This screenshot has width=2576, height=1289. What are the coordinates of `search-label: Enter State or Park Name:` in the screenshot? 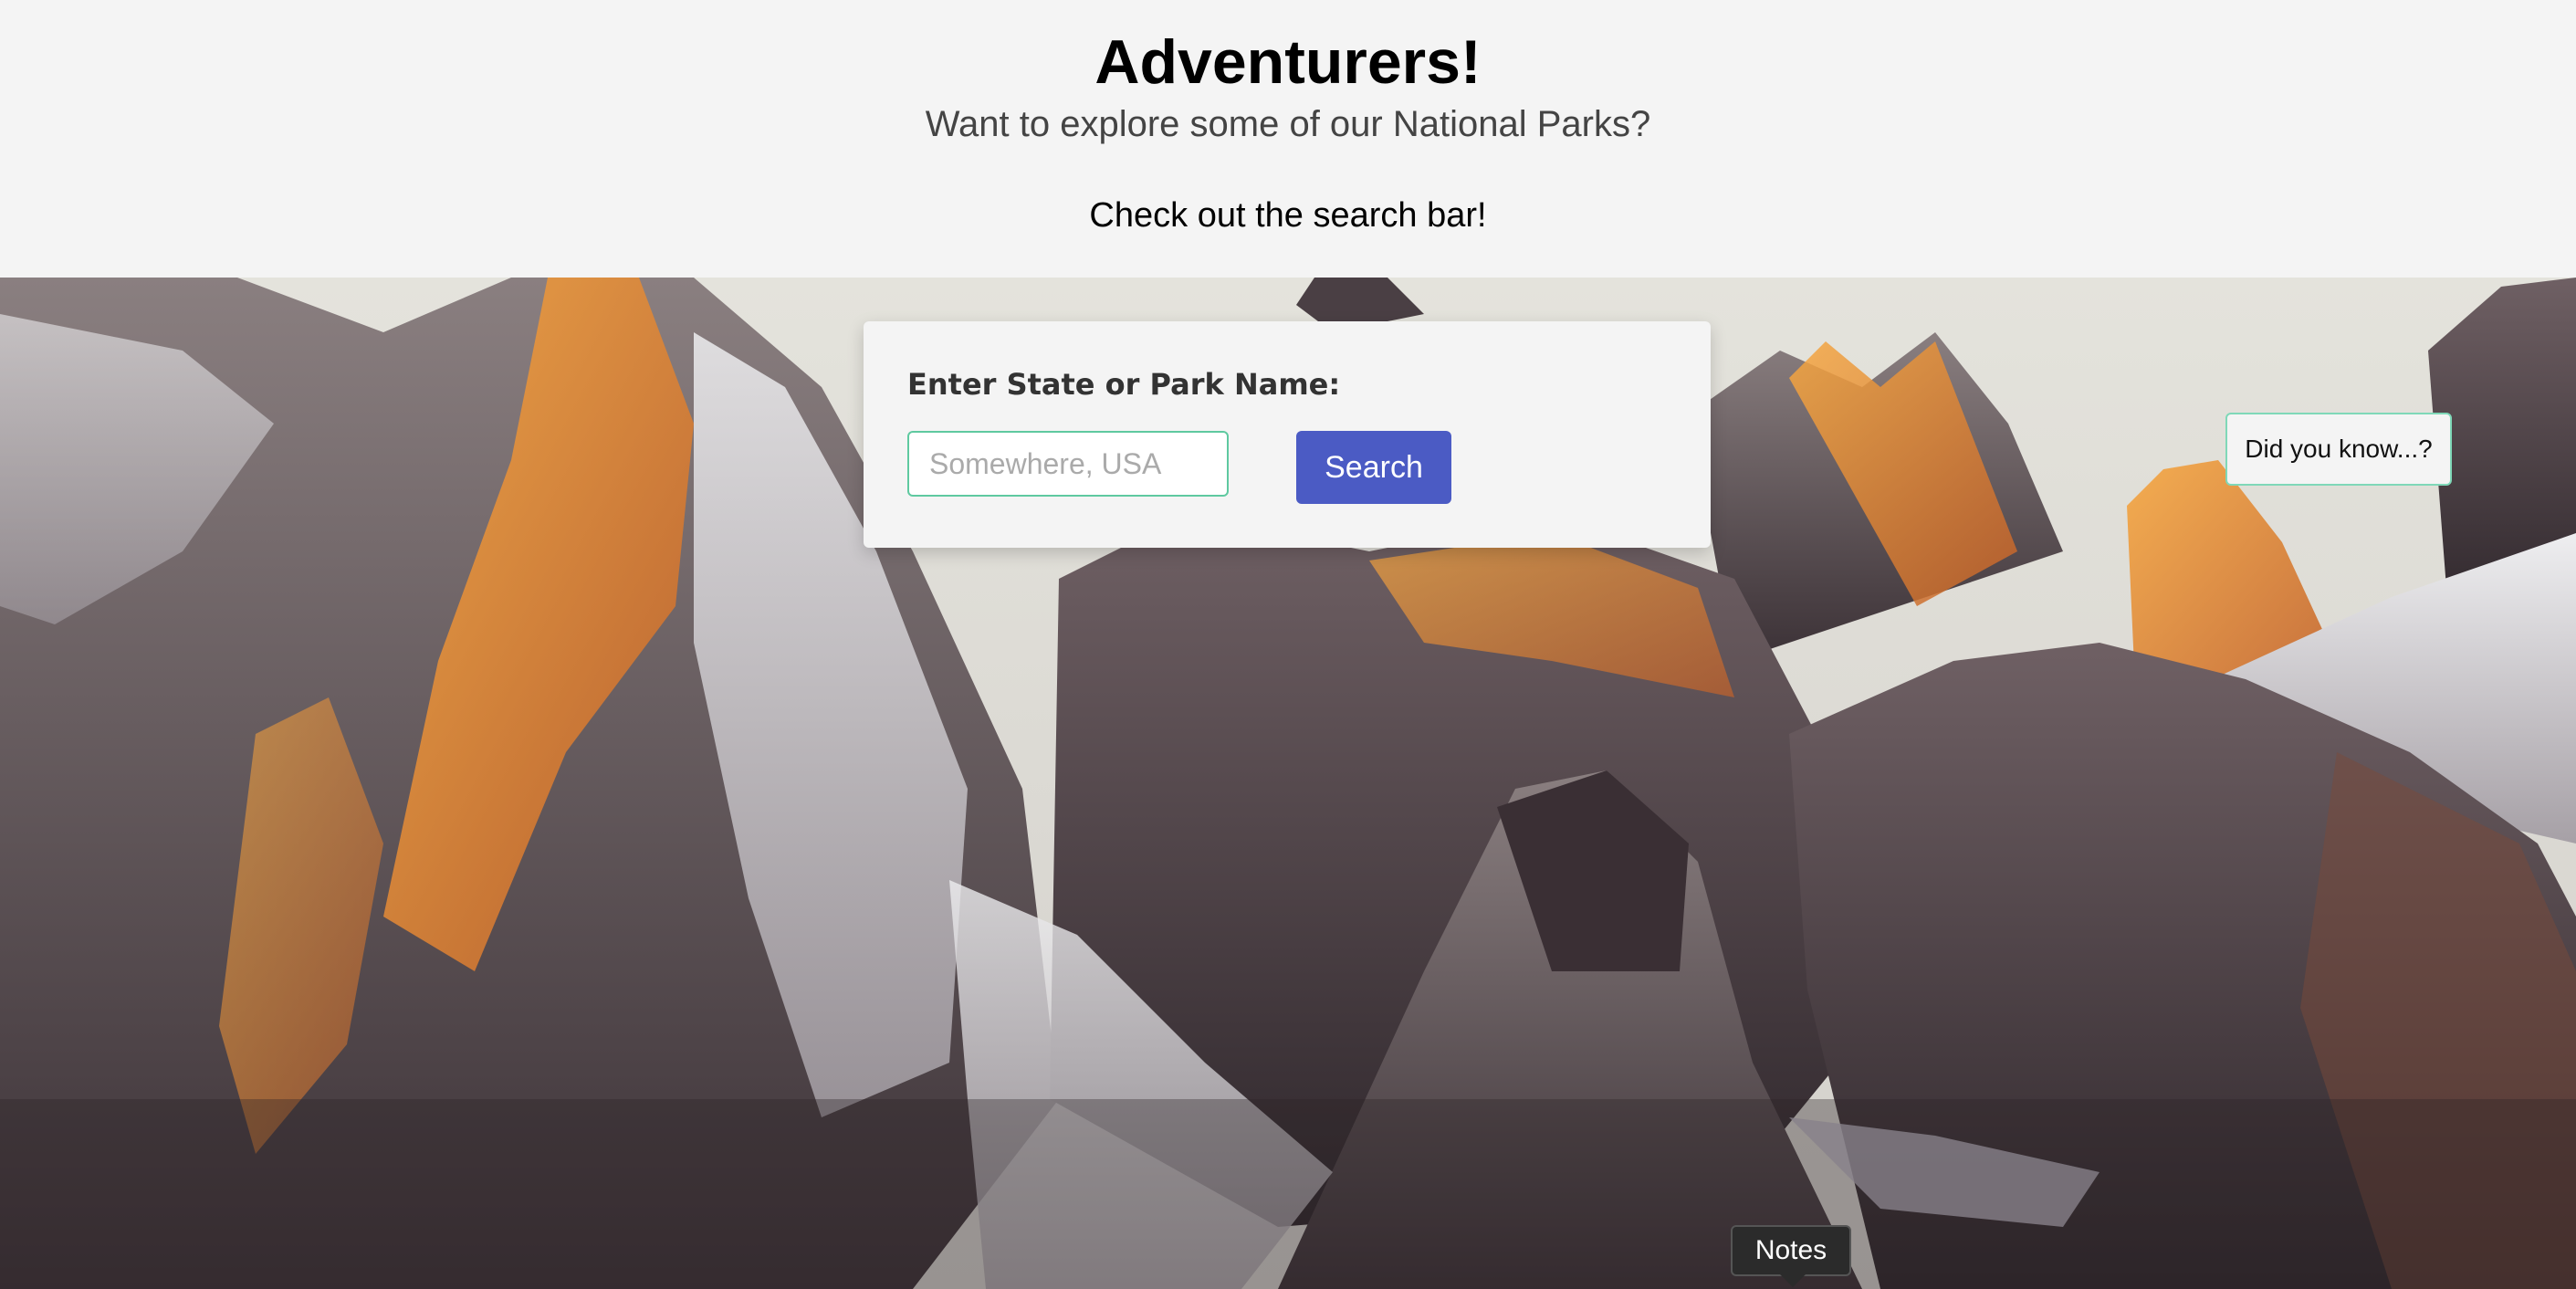 It's located at (1124, 384).